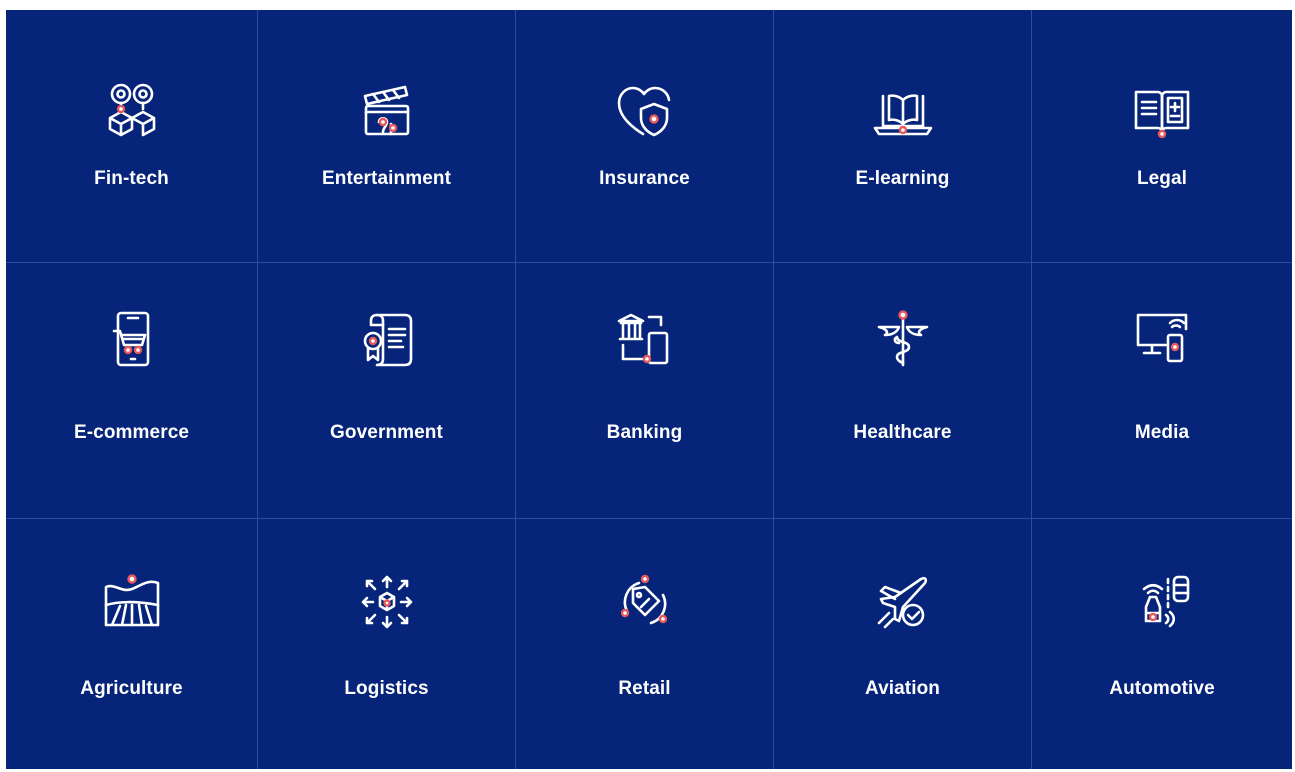 This screenshot has width=1295, height=772. I want to click on cube-arrows-icon, so click(387, 603).